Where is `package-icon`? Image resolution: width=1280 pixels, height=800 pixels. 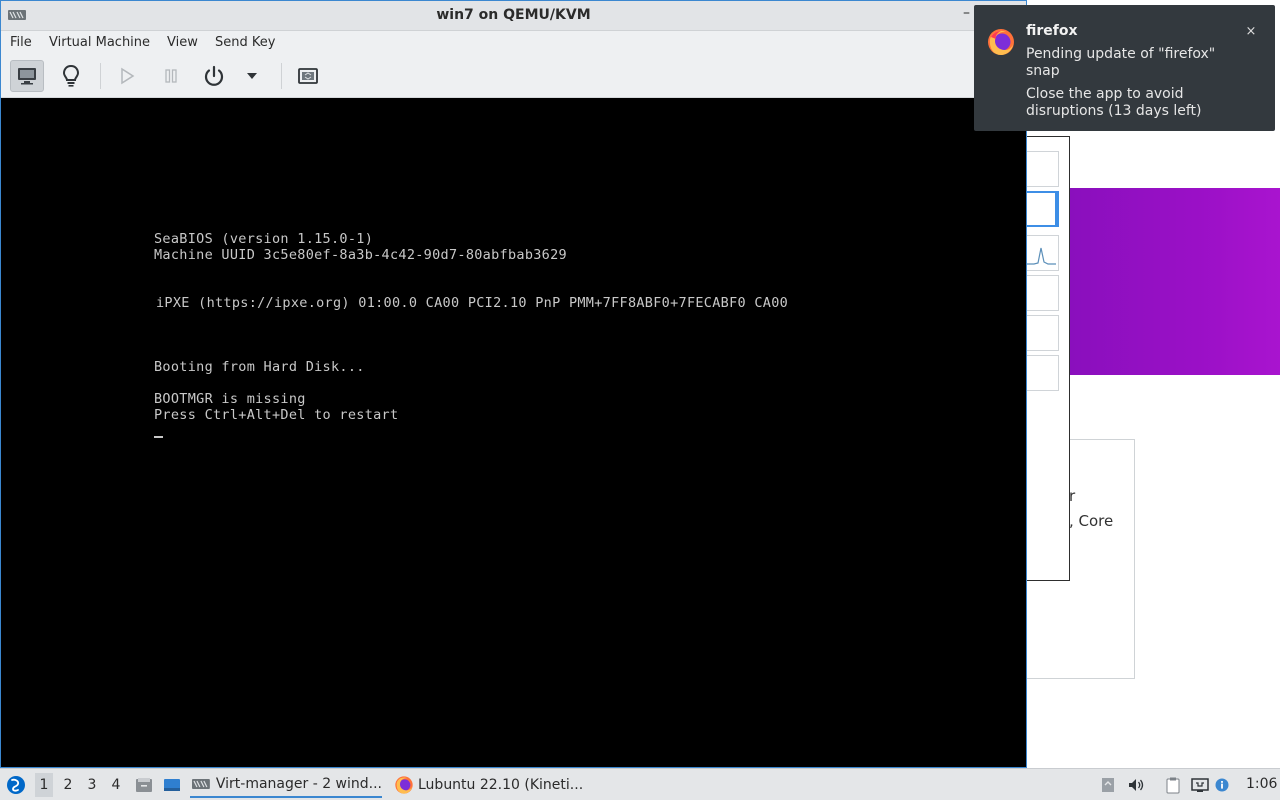 package-icon is located at coordinates (1108, 785).